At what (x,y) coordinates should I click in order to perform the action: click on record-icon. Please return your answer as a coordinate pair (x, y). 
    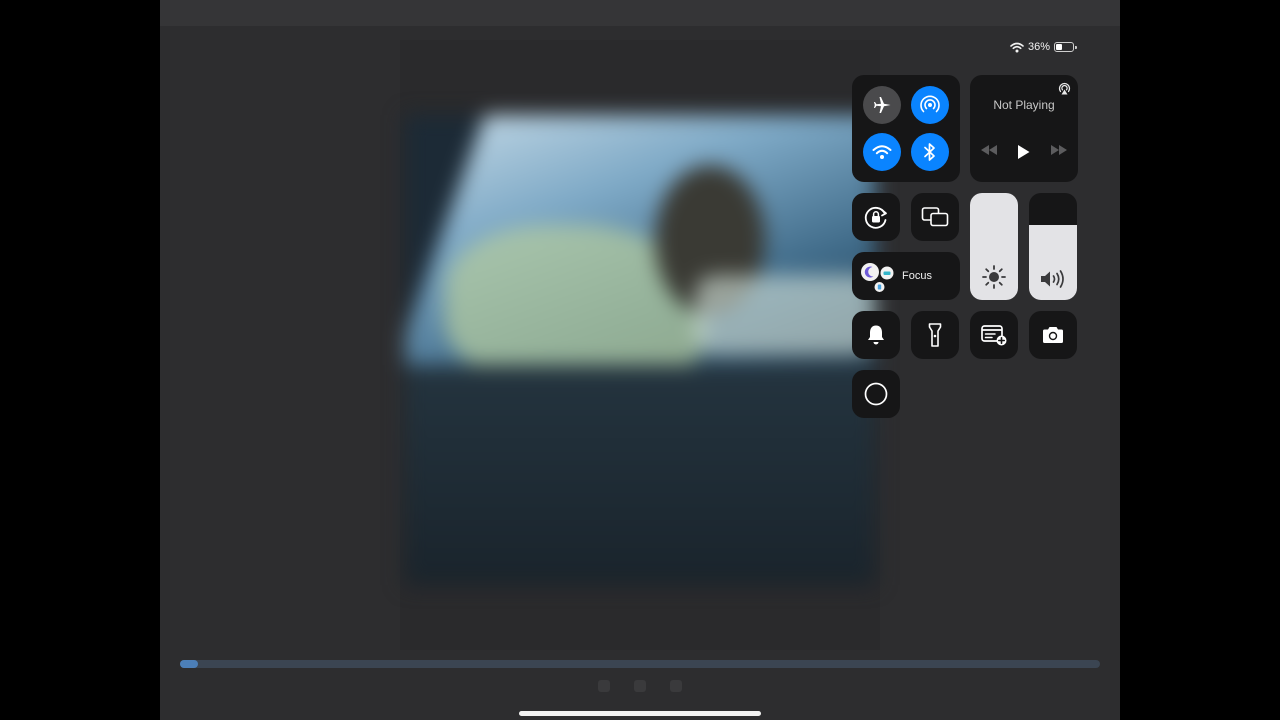
    Looking at the image, I should click on (876, 394).